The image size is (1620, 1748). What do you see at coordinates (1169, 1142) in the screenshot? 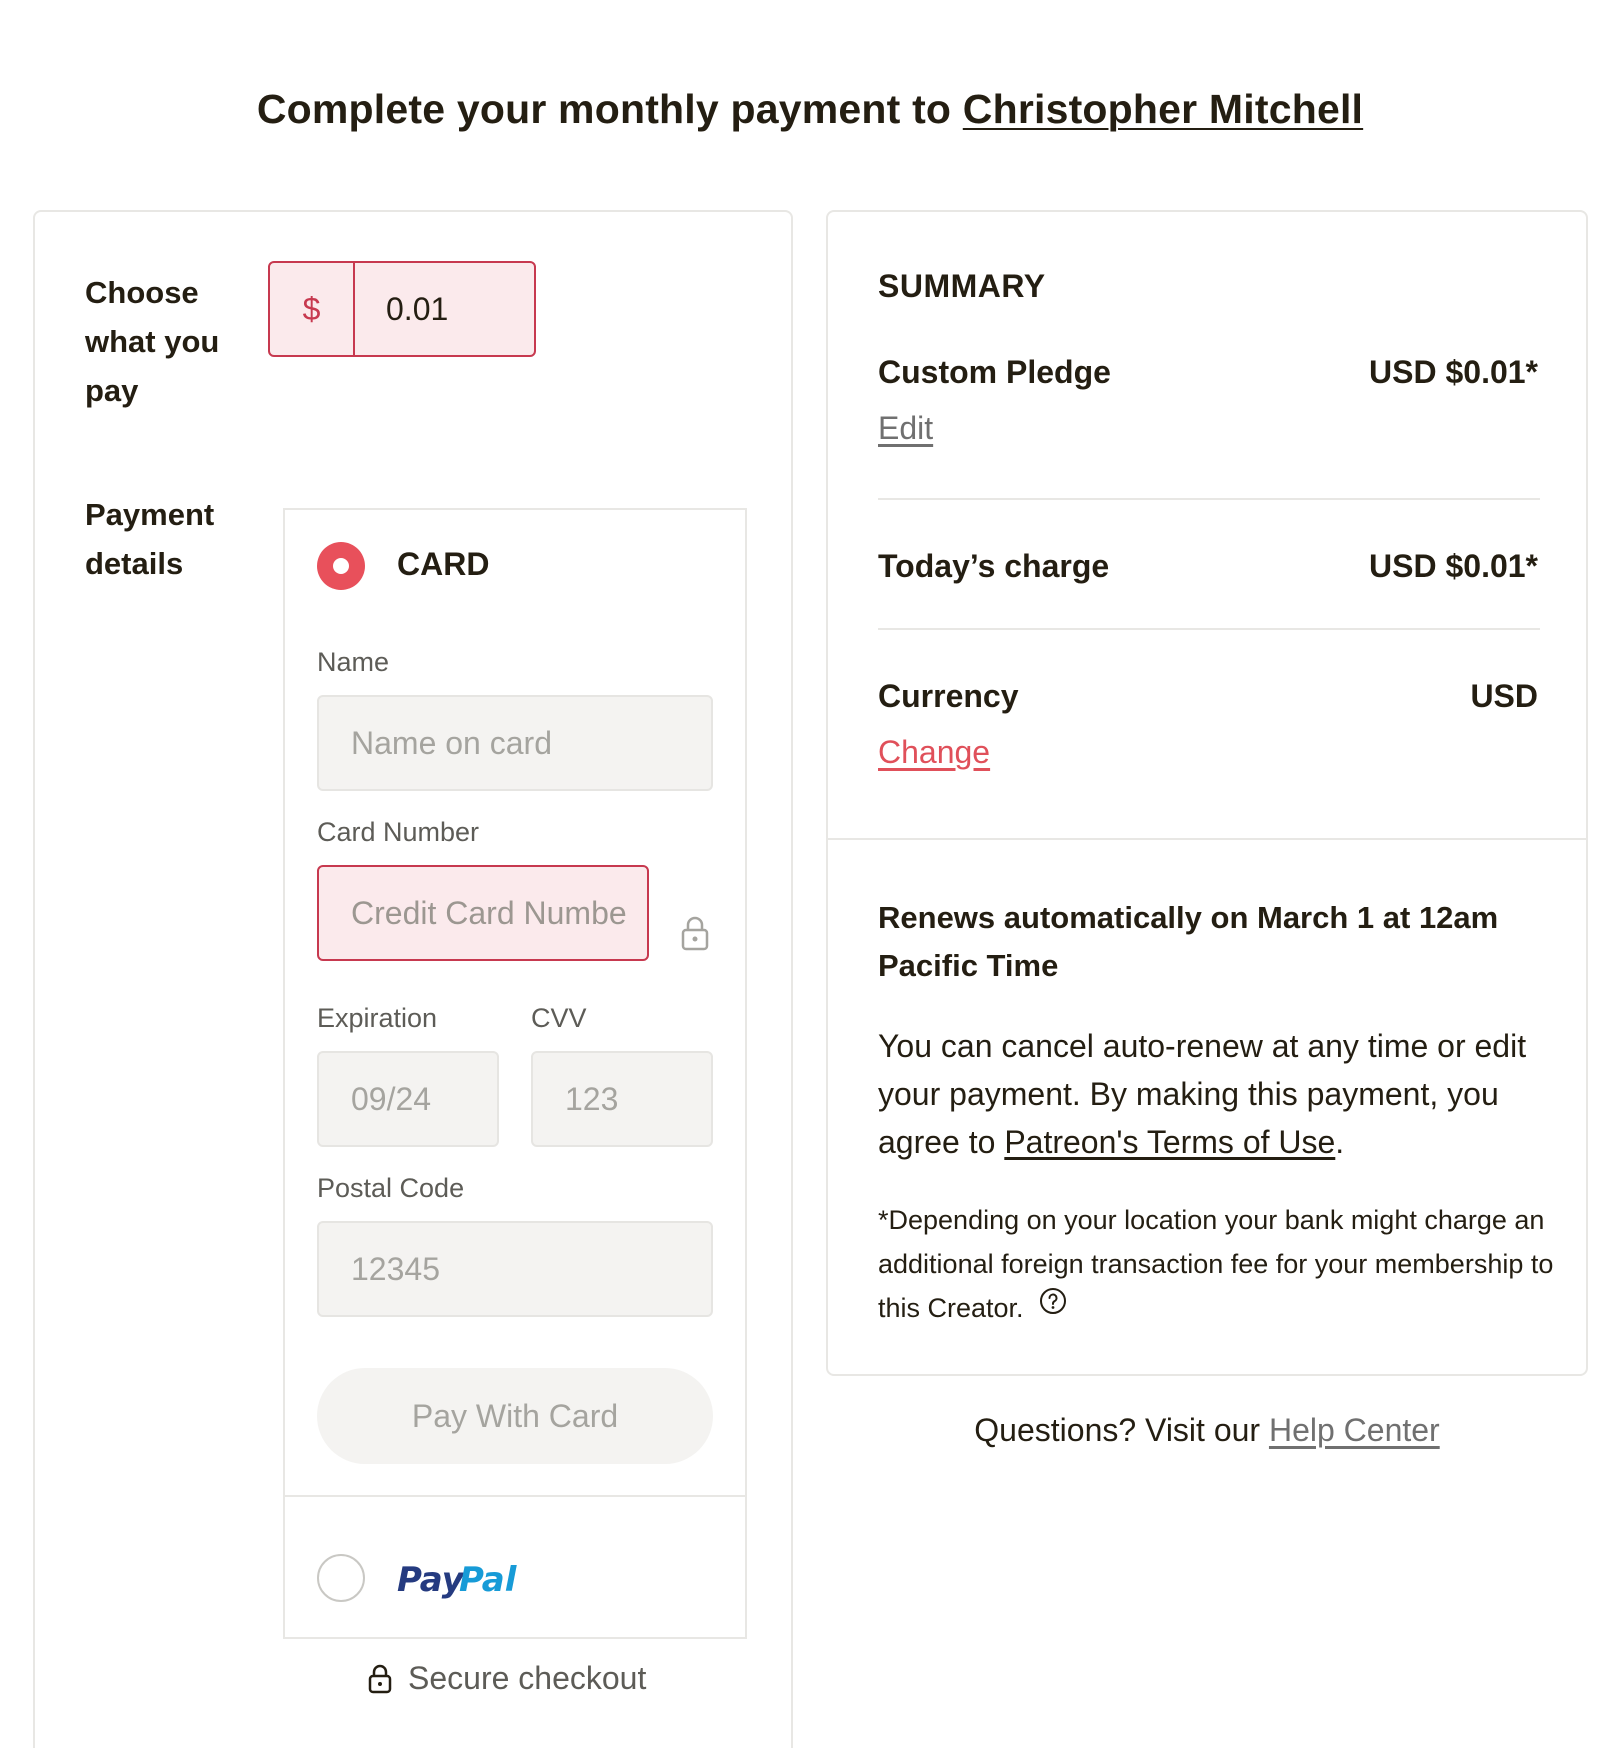
I see `terms-link: Patreon's Terms of Use` at bounding box center [1169, 1142].